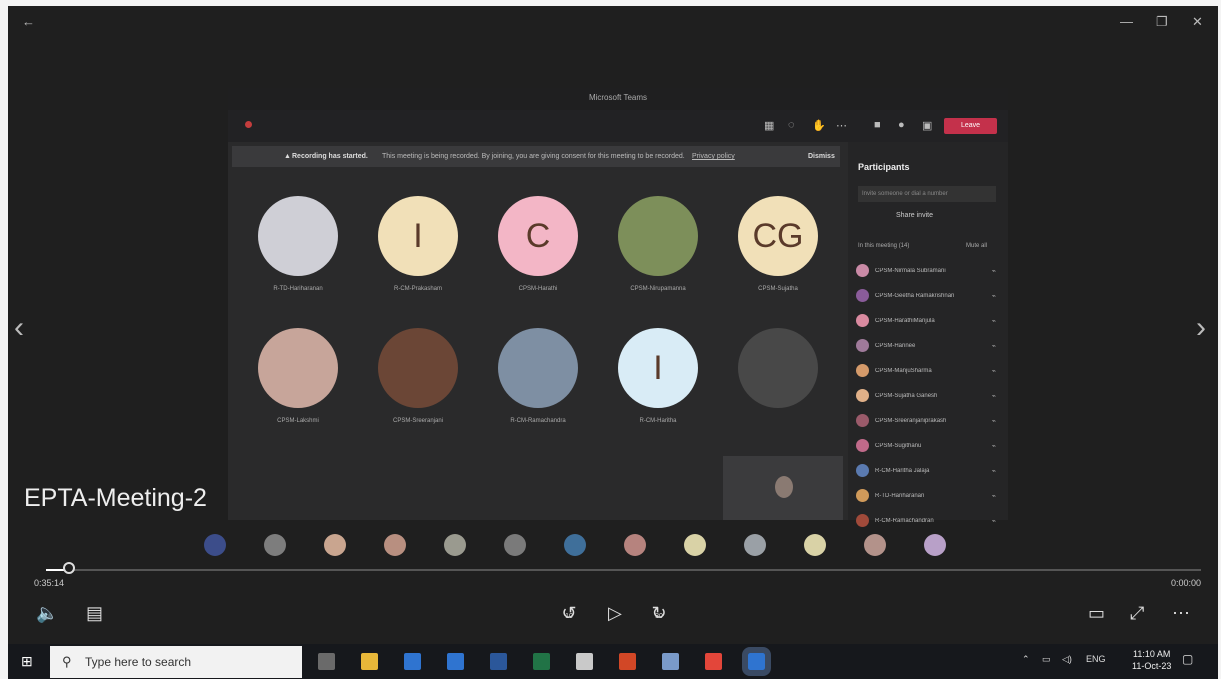  What do you see at coordinates (976, 246) in the screenshot?
I see `mute-all-button: Mute all` at bounding box center [976, 246].